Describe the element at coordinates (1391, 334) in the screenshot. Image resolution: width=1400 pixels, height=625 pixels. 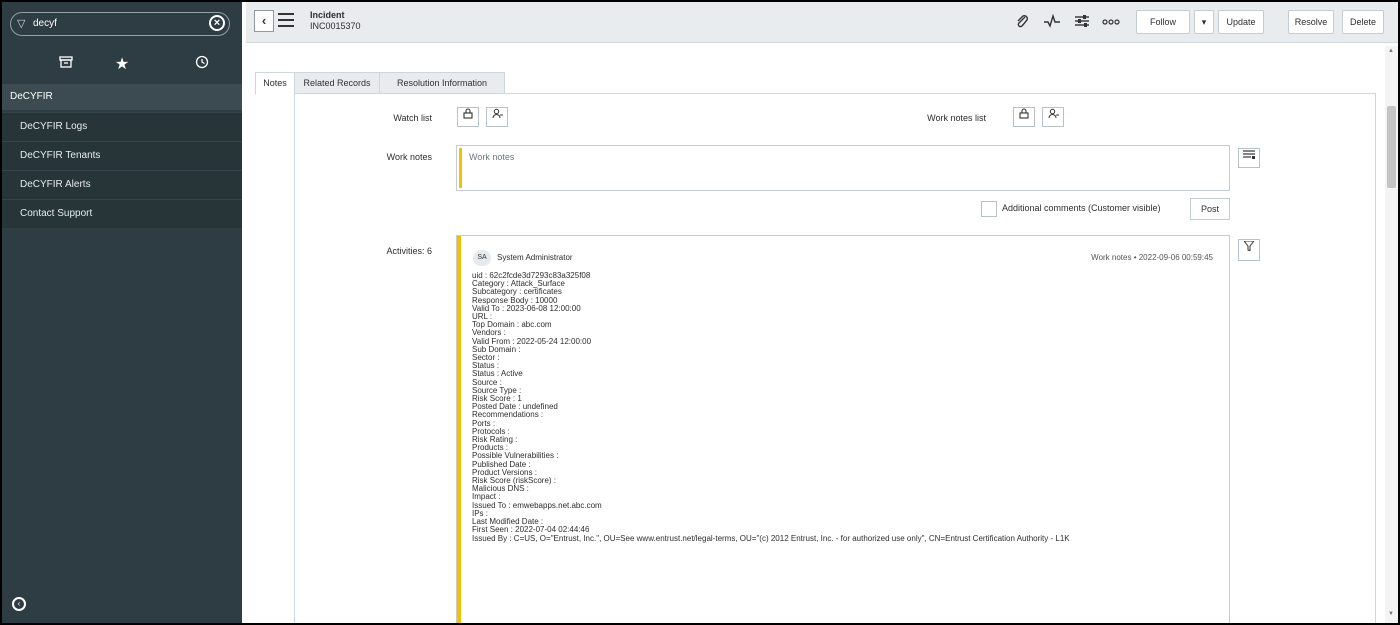
I see `scrollbar: ▲ ▼` at that location.